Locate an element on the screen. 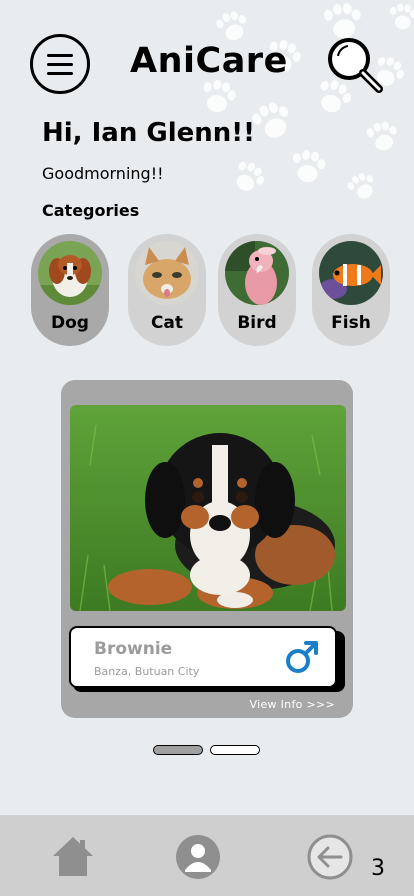 Image resolution: width=414 pixels, height=896 pixels. categories-heading: Categories is located at coordinates (91, 210).